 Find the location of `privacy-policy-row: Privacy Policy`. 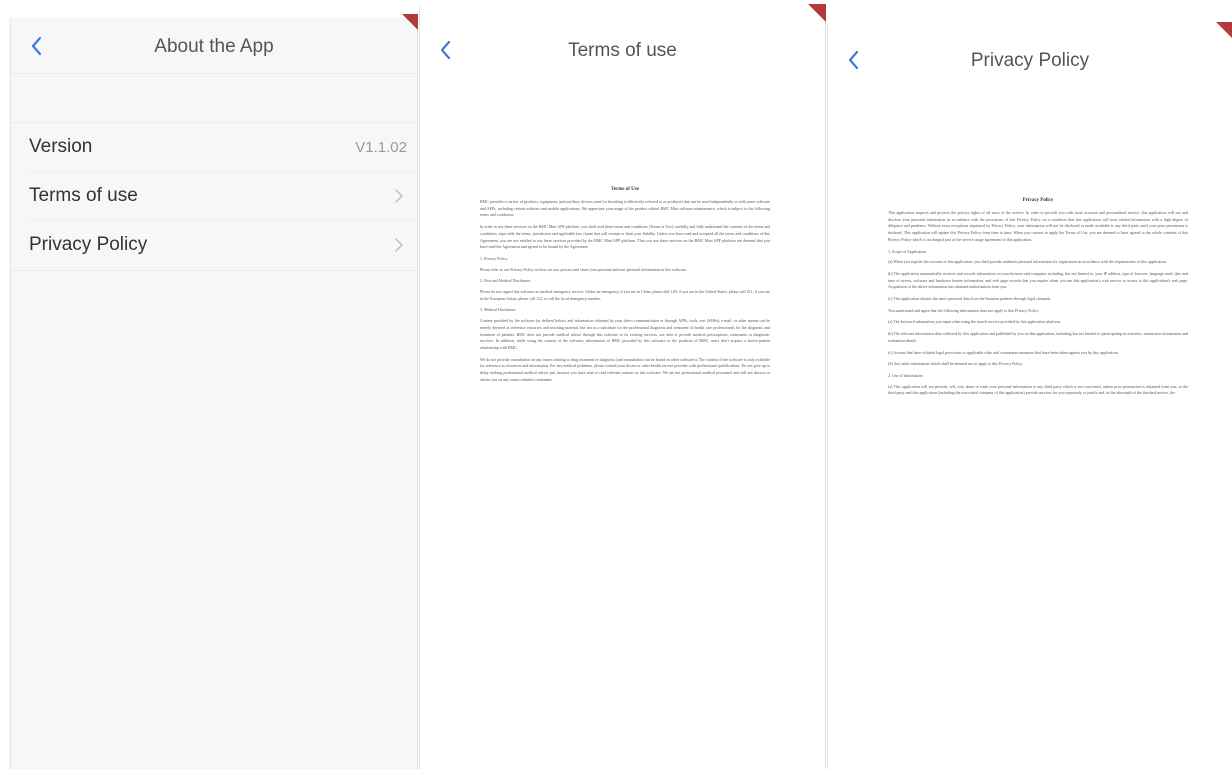

privacy-policy-row: Privacy Policy is located at coordinates (223, 245).